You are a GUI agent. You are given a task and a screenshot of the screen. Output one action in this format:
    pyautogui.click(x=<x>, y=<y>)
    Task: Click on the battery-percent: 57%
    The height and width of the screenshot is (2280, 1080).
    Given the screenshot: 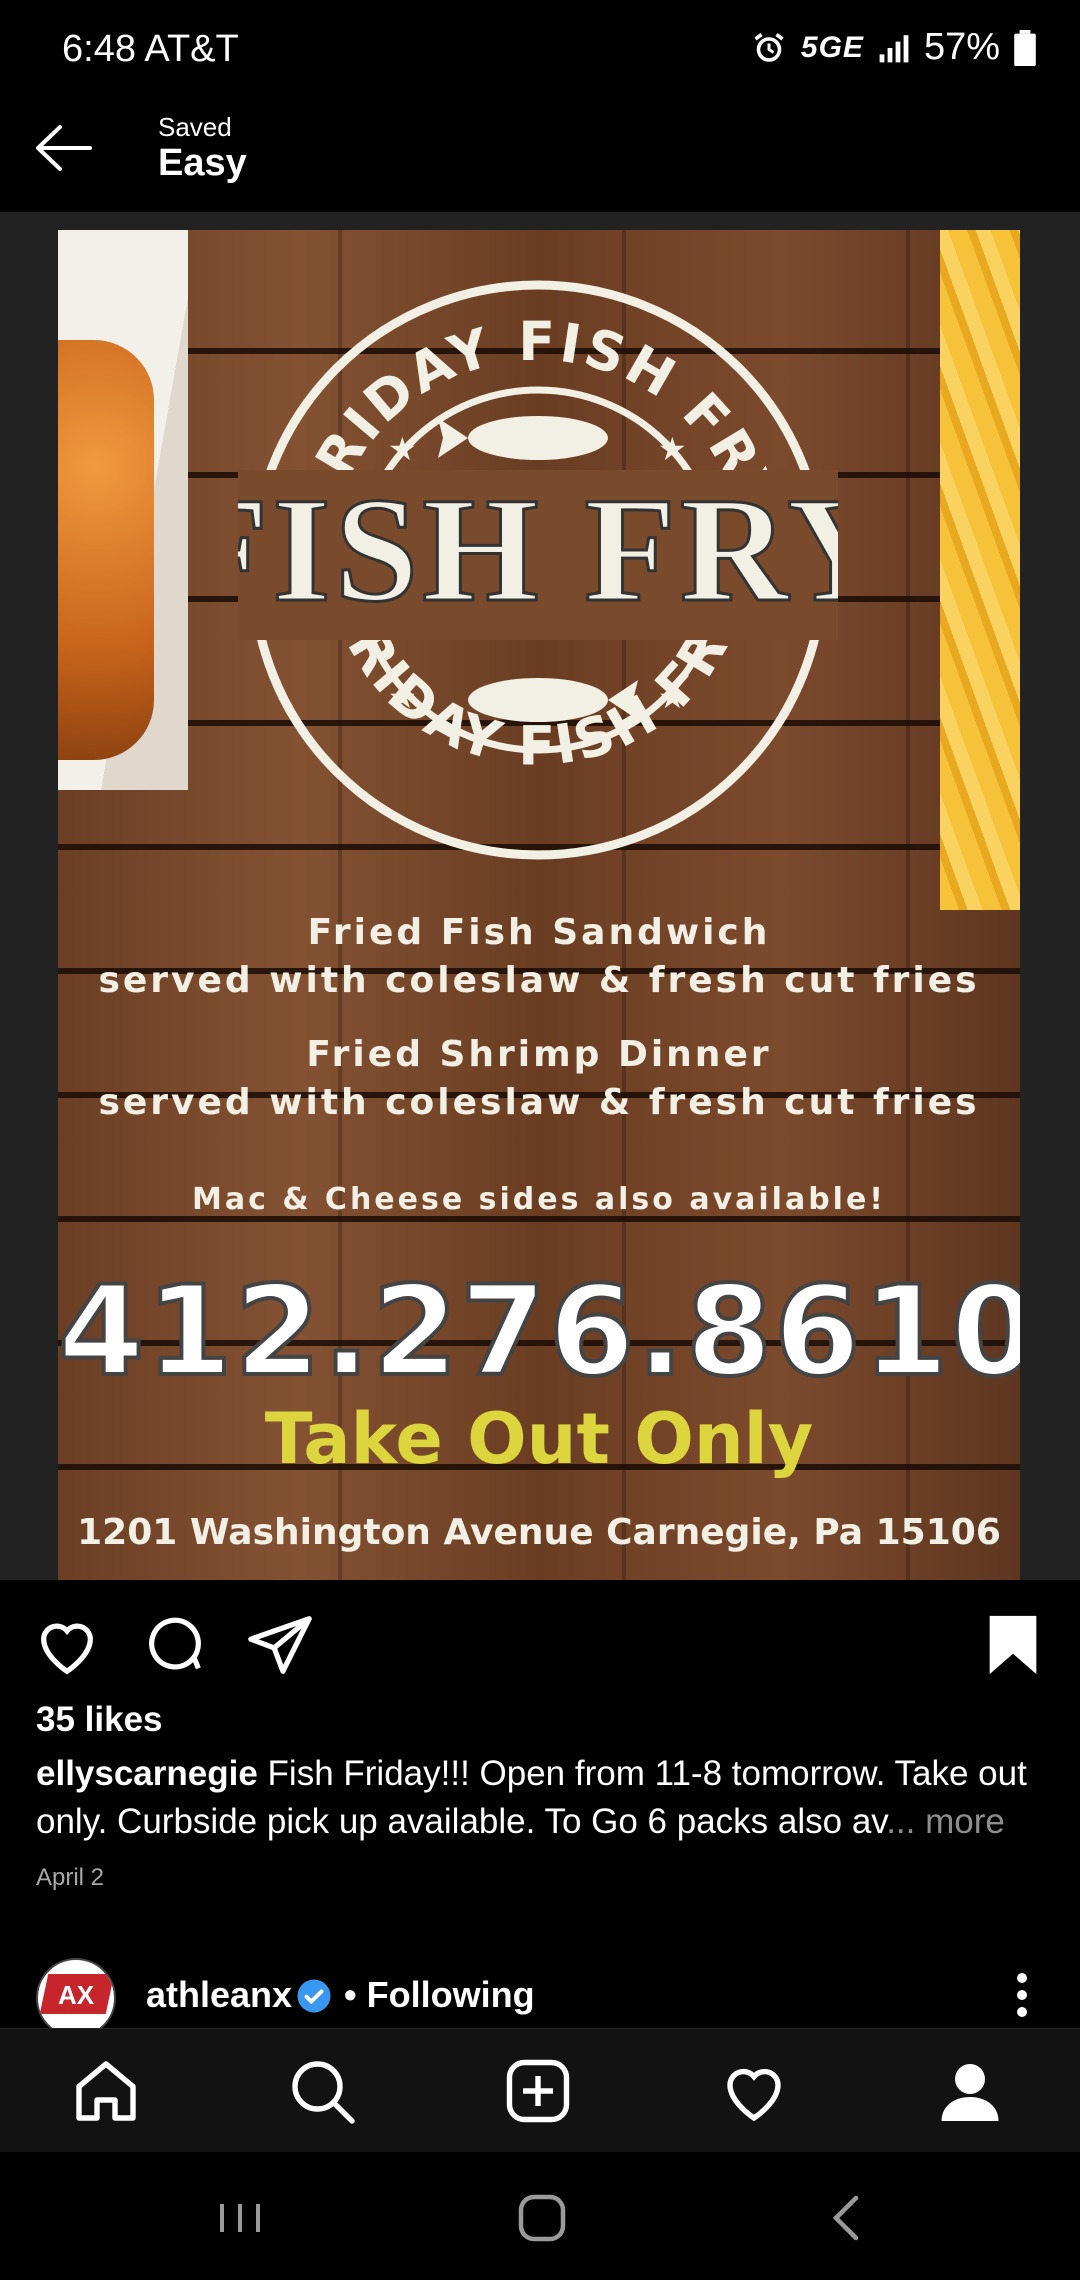 What is the action you would take?
    pyautogui.click(x=961, y=47)
    